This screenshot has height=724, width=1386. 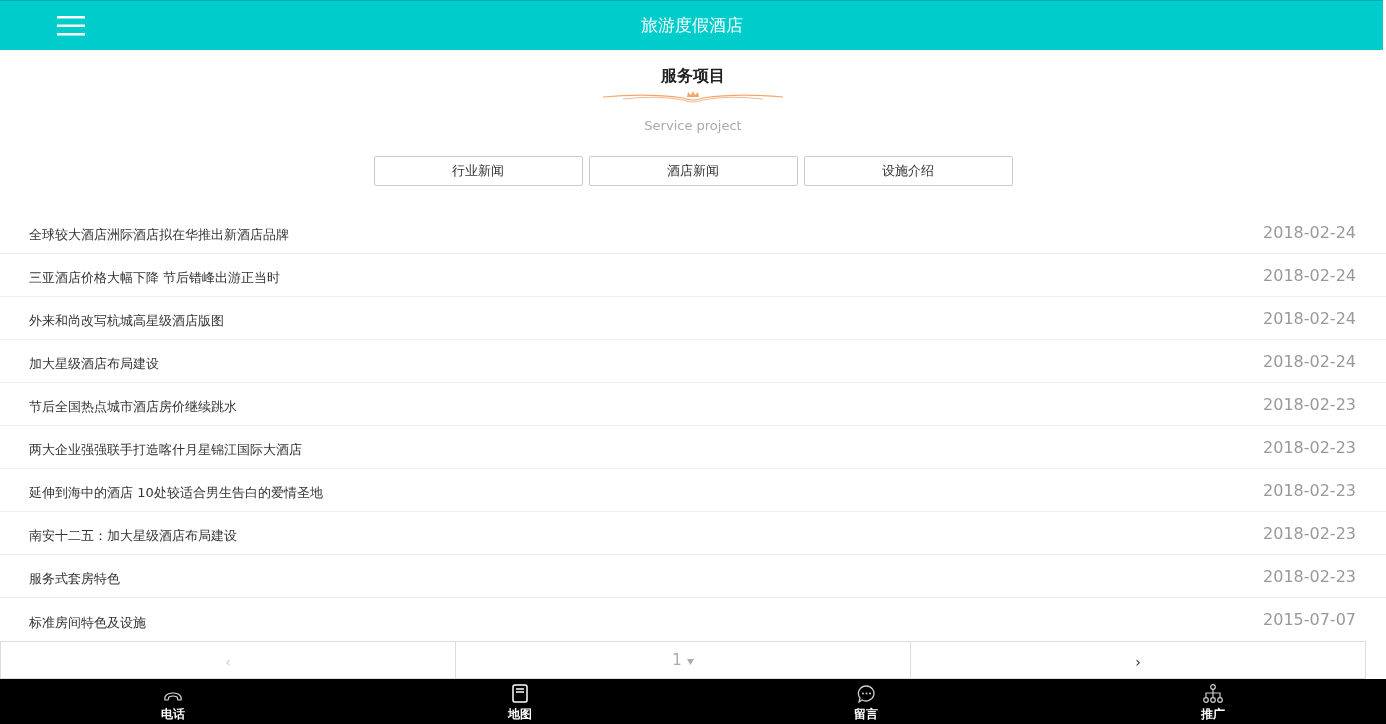 What do you see at coordinates (87, 619) in the screenshot?
I see `news-link: 标准房间特色及设施` at bounding box center [87, 619].